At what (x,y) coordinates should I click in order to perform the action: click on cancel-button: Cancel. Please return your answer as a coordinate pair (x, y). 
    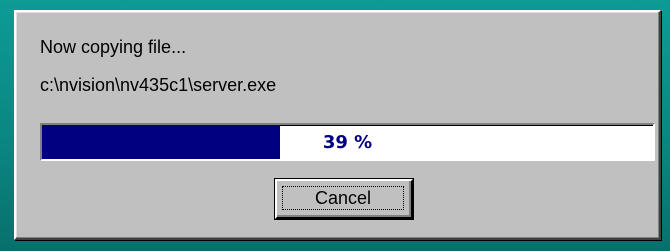
    Looking at the image, I should click on (344, 199).